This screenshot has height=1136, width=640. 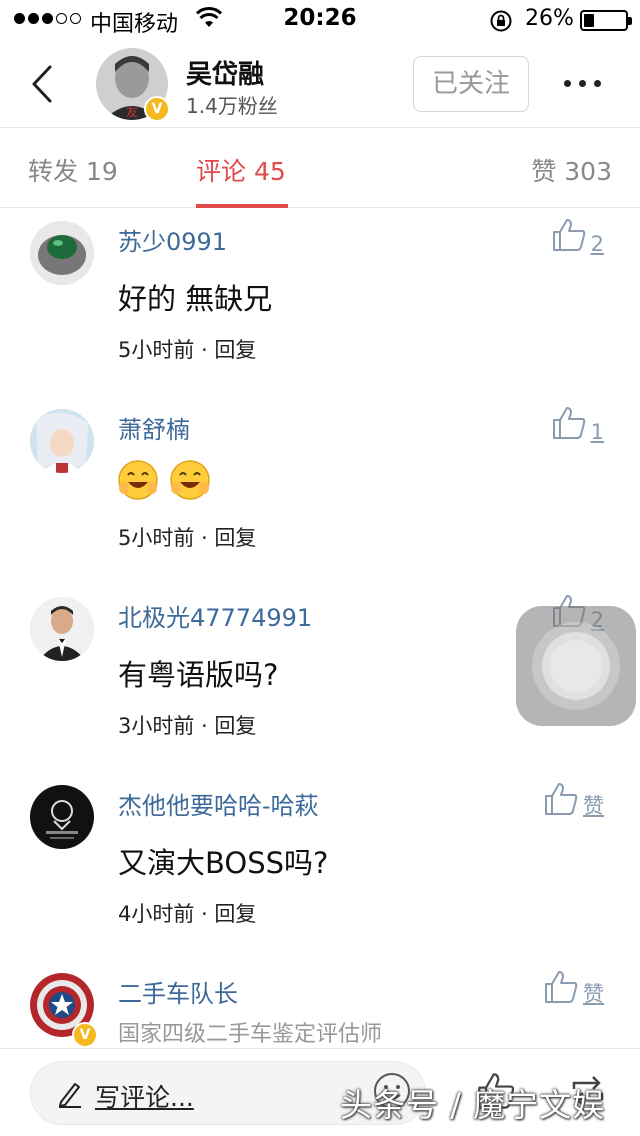 What do you see at coordinates (225, 72) in the screenshot?
I see `user-name: 吴岱融` at bounding box center [225, 72].